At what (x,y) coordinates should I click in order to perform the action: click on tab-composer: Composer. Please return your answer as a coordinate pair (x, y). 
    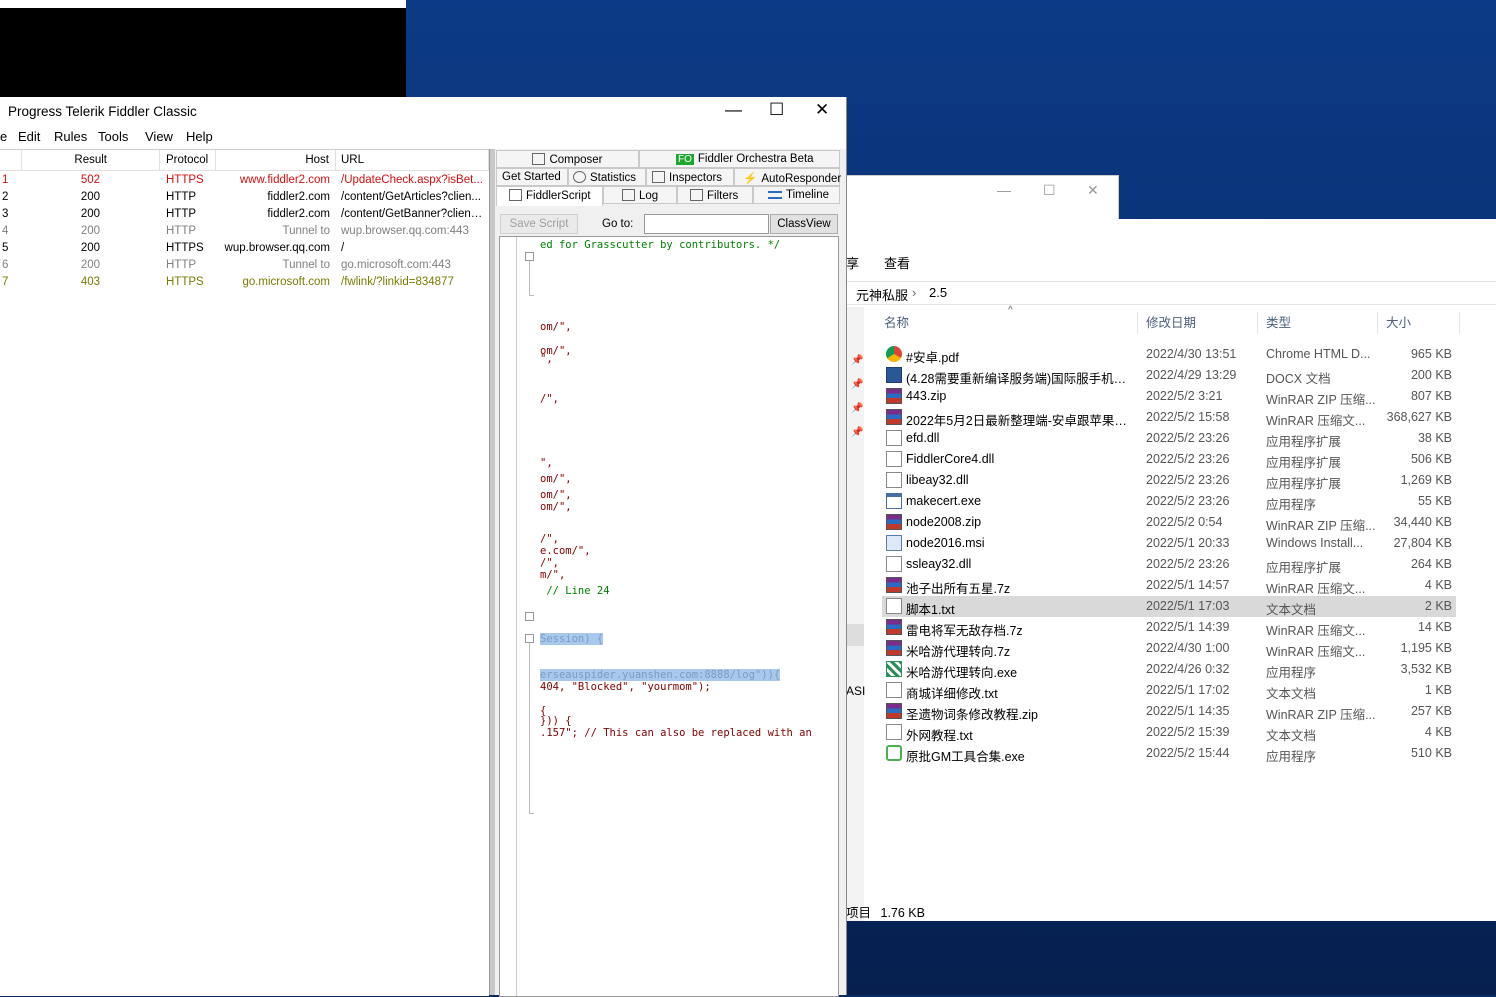
    Looking at the image, I should click on (567, 159).